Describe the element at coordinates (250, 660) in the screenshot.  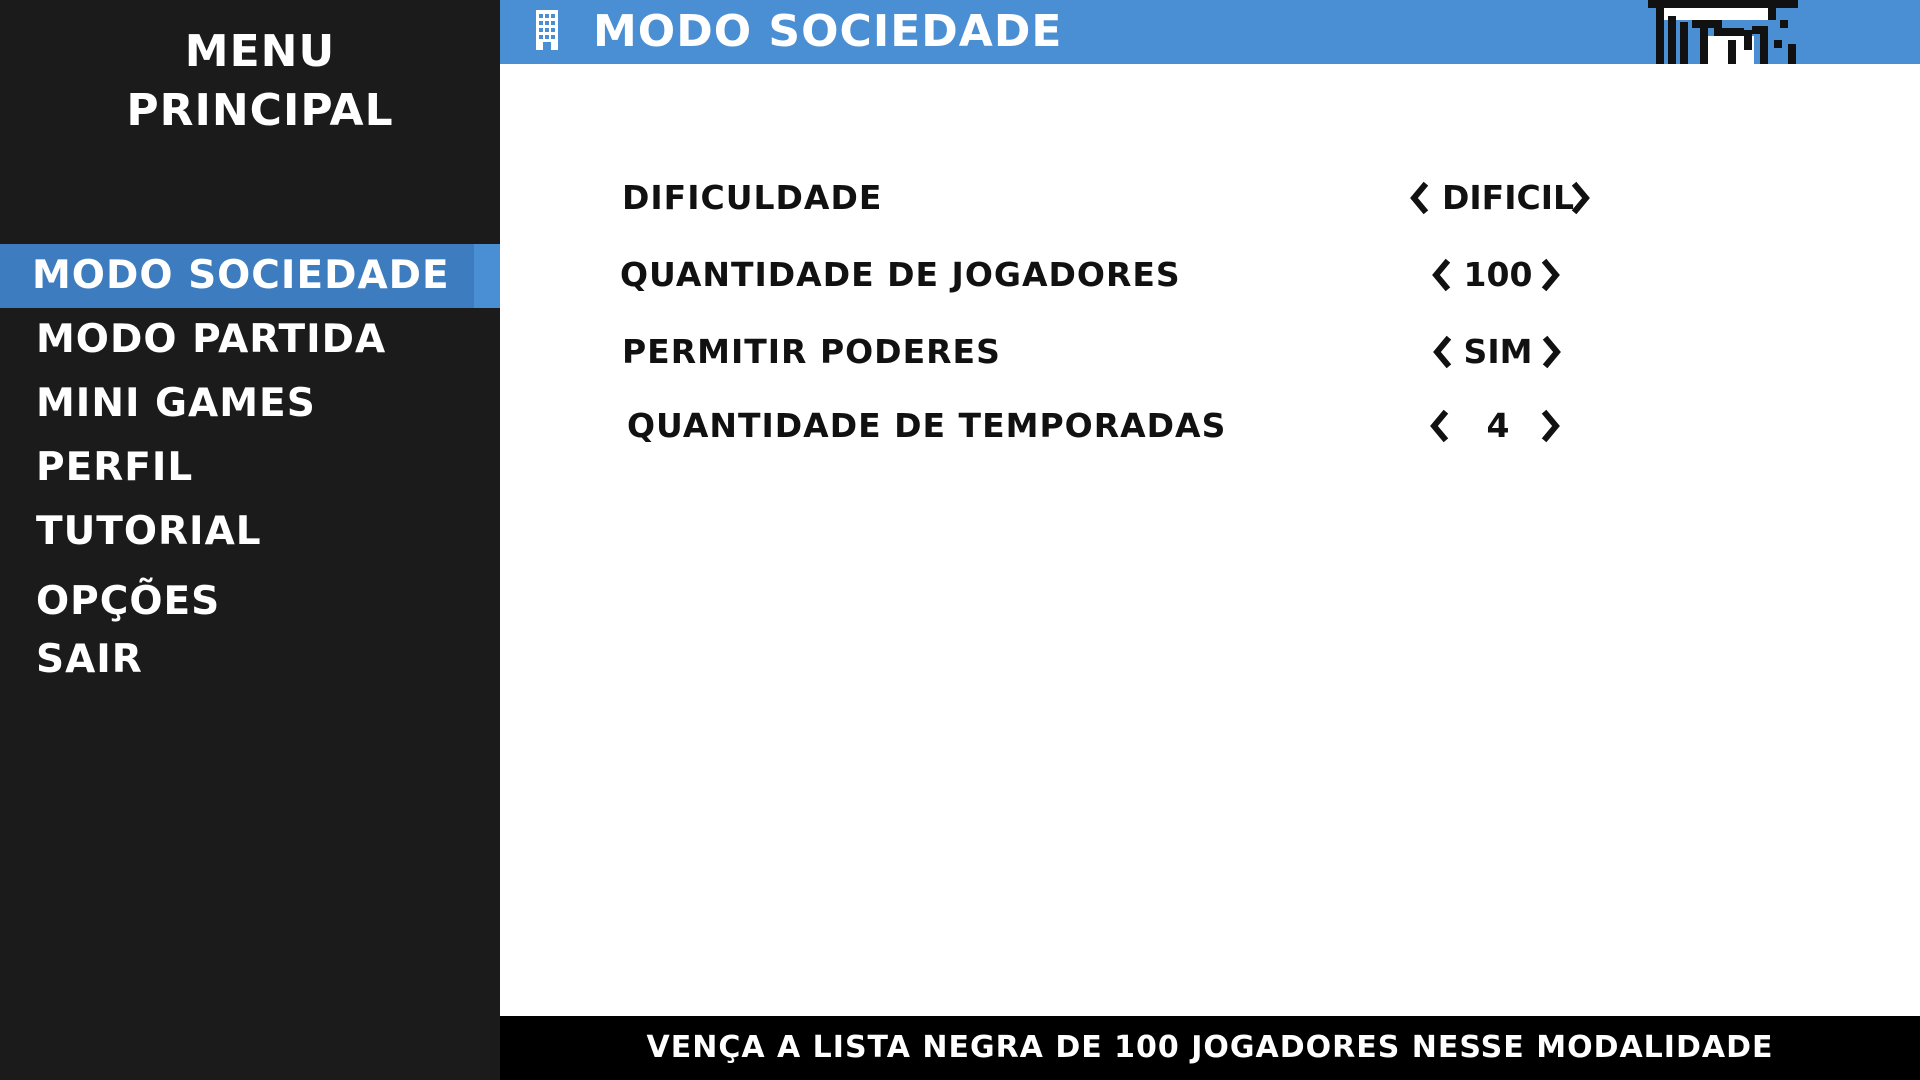
I see `menu-item-sair: SAIR` at that location.